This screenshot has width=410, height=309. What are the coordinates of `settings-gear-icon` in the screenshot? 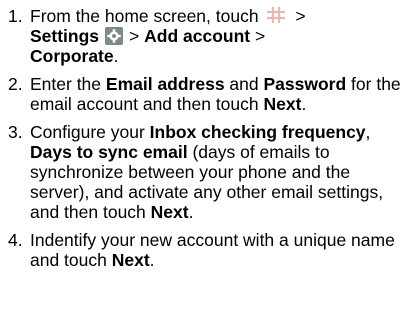 It's located at (114, 36).